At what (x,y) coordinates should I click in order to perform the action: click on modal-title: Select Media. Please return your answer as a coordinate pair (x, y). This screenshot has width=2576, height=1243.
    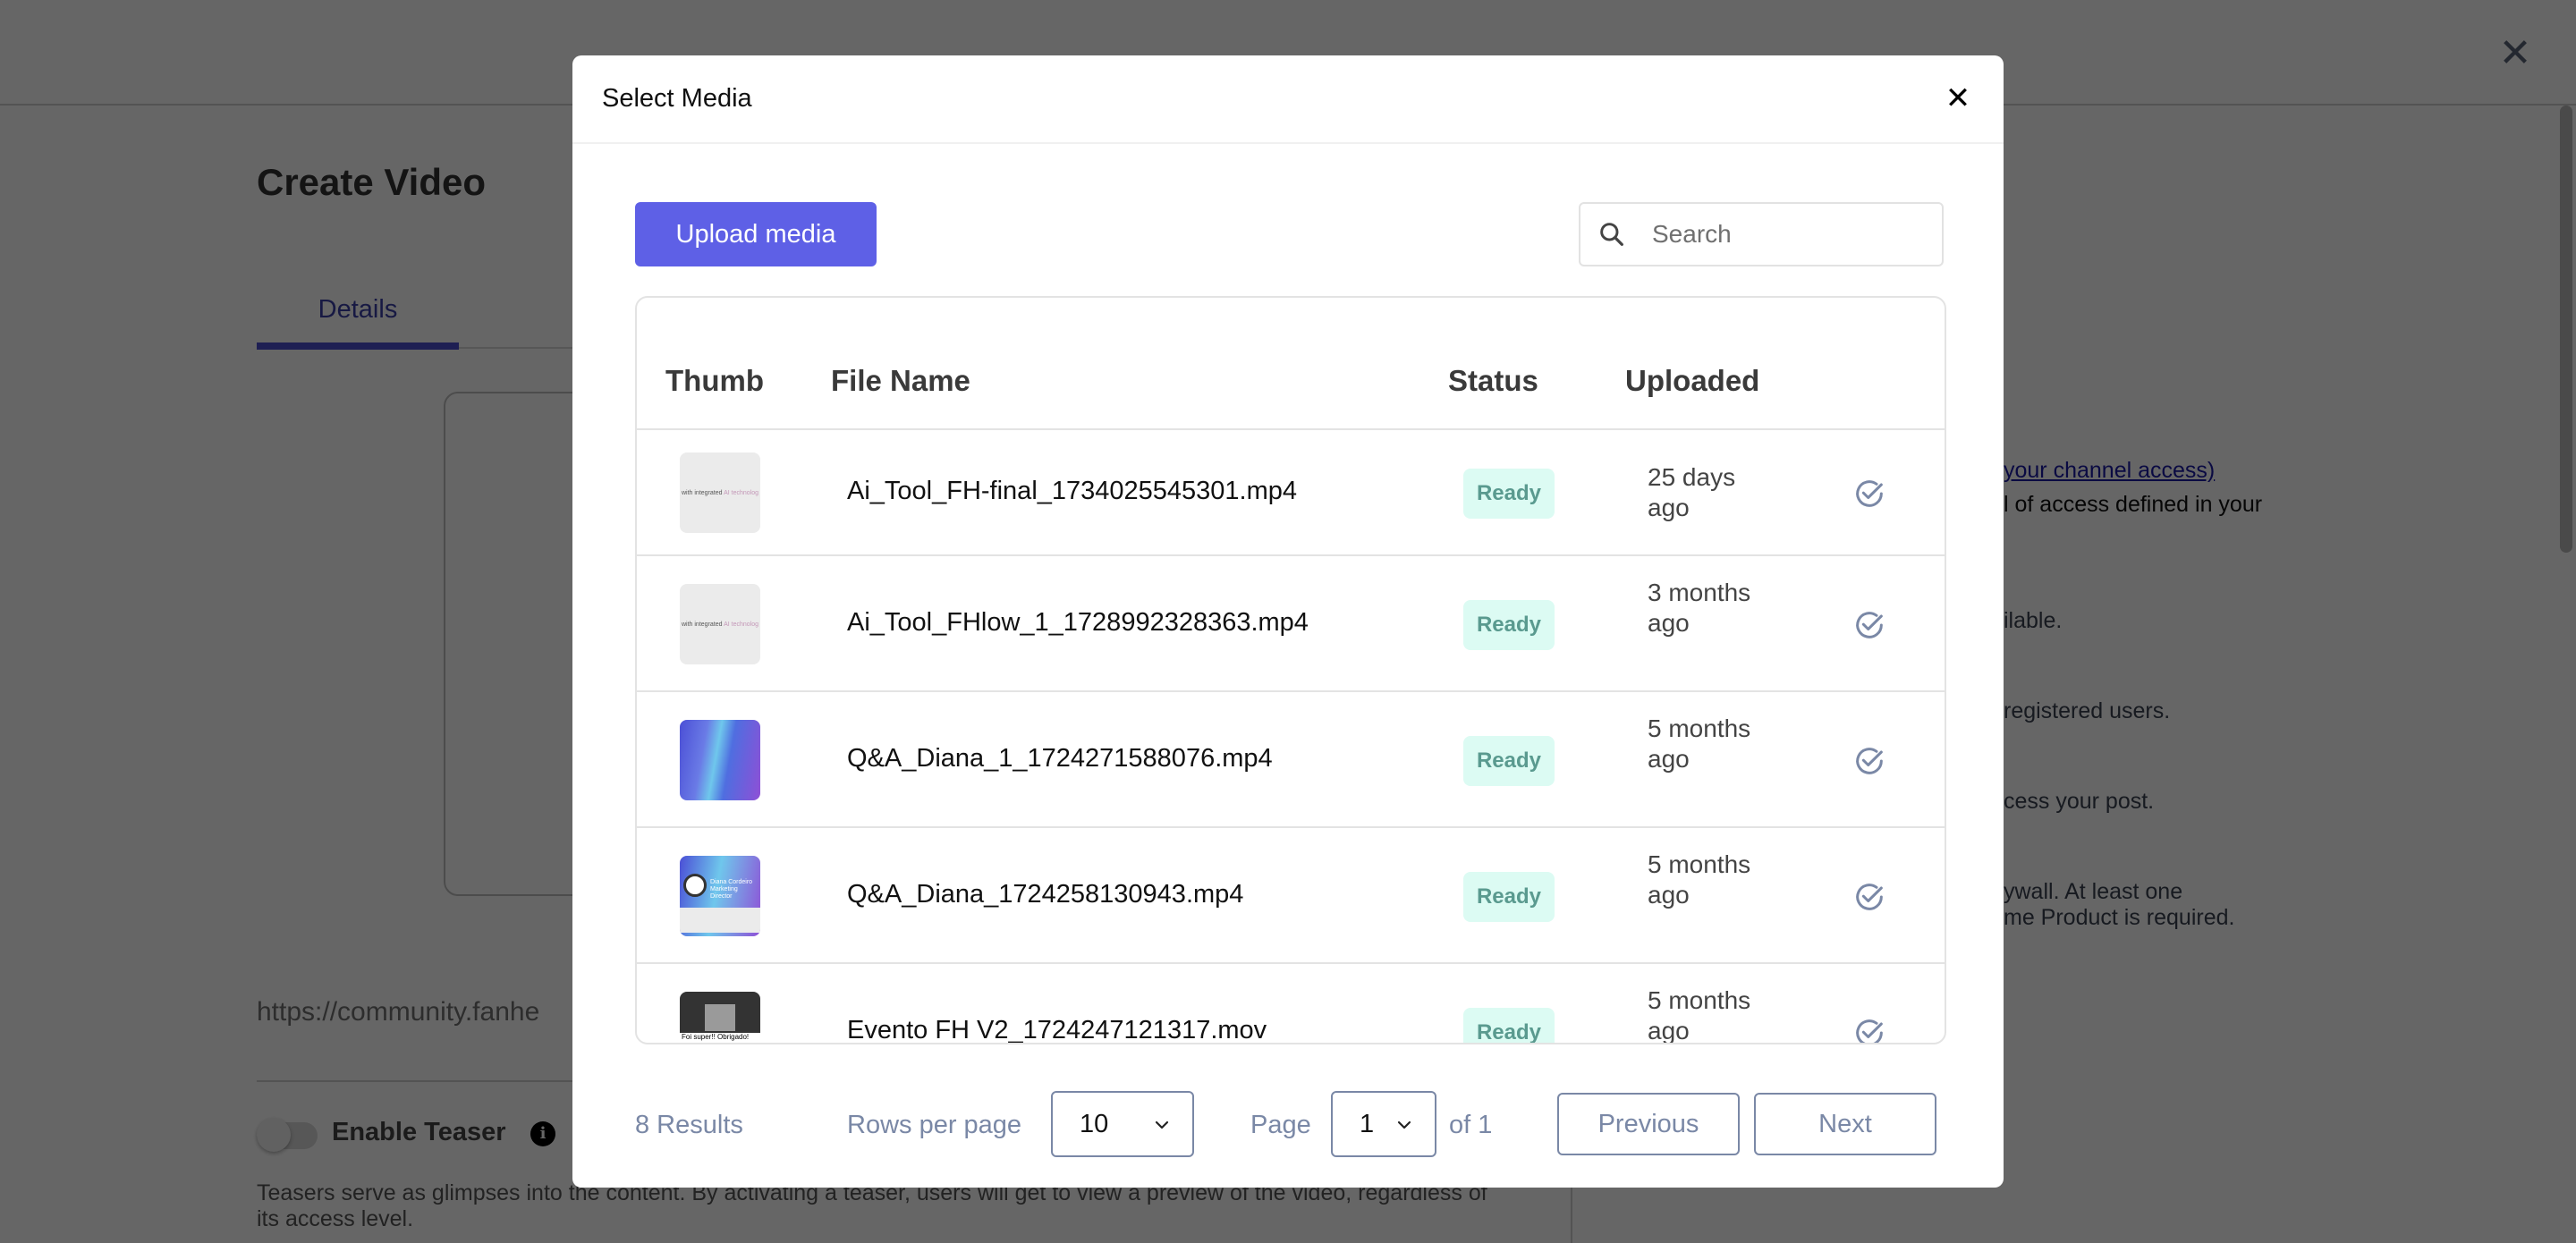
    Looking at the image, I should click on (677, 98).